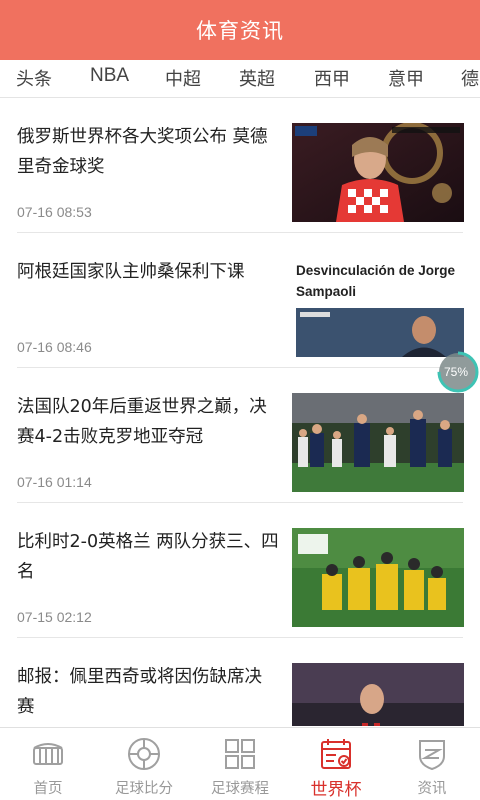 This screenshot has height=800, width=480. What do you see at coordinates (378, 172) in the screenshot?
I see `modric-photo` at bounding box center [378, 172].